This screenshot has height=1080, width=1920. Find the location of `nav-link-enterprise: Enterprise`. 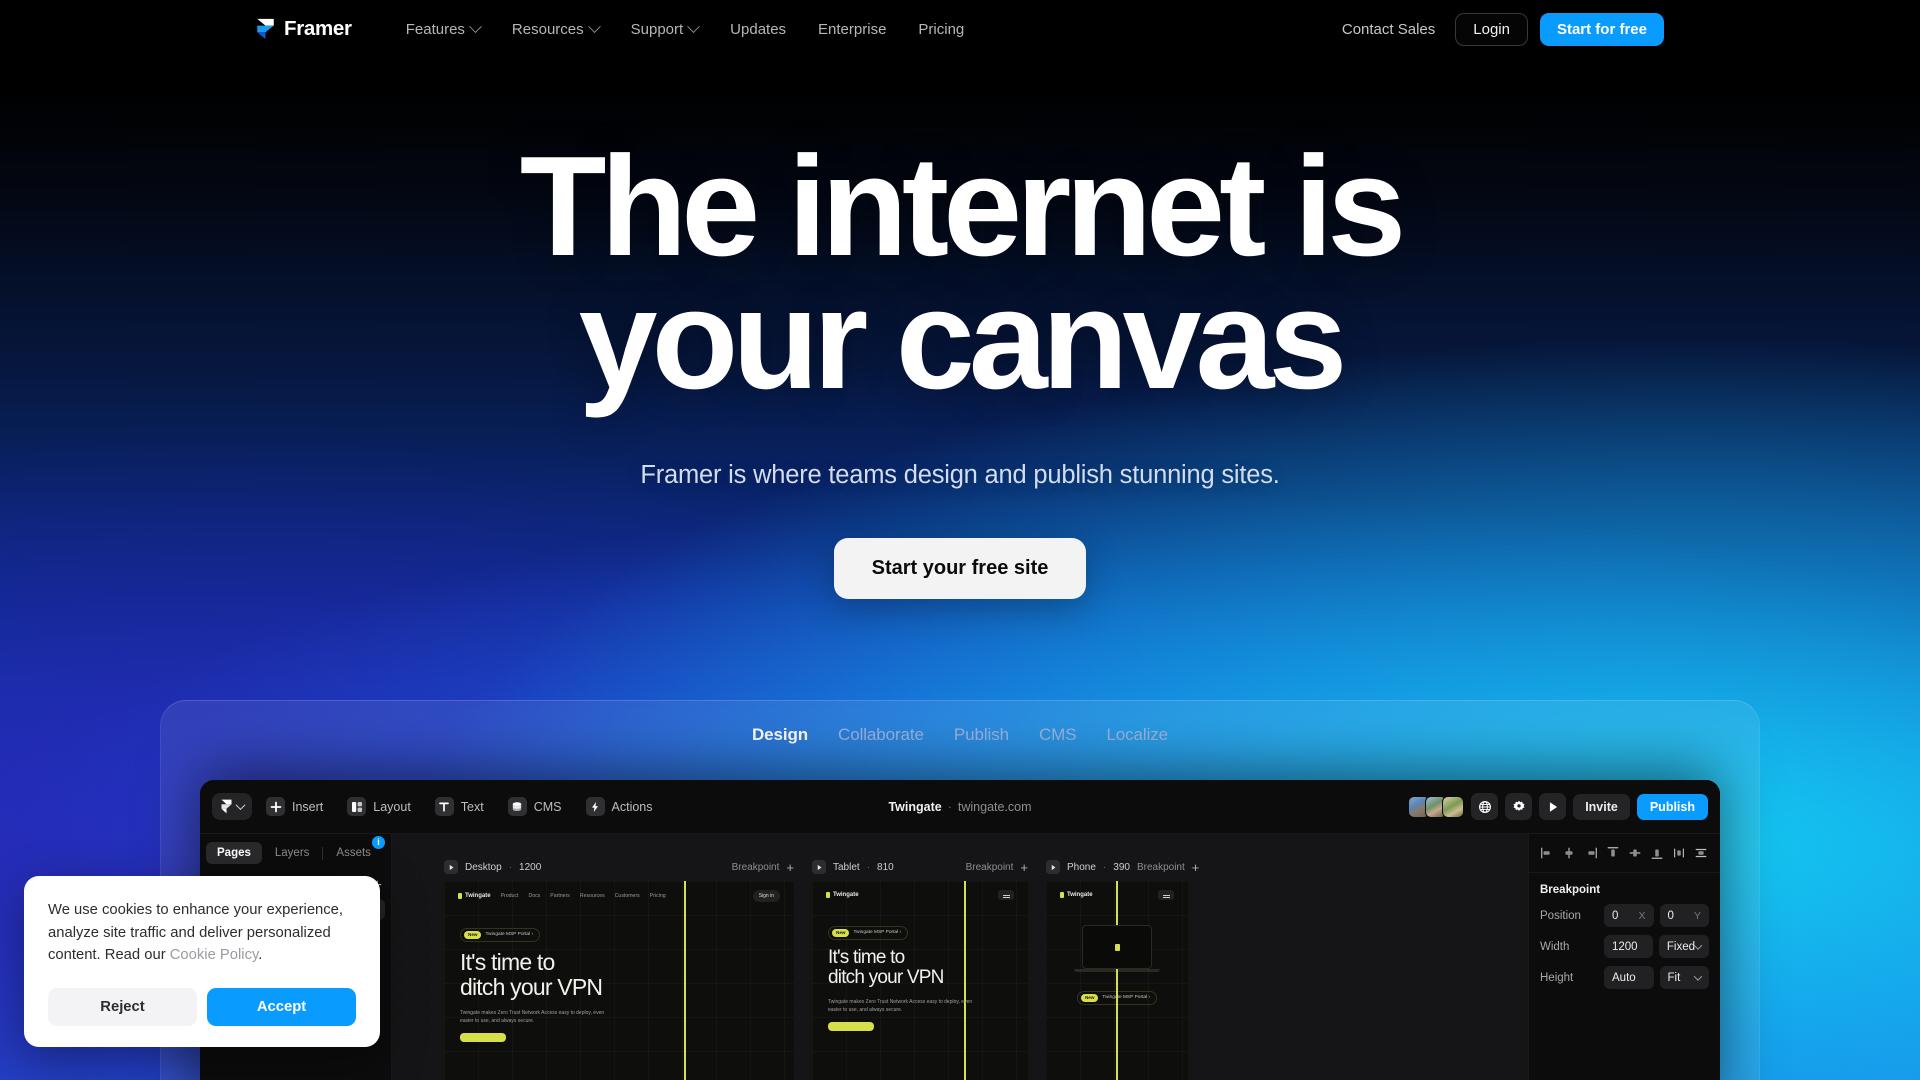

nav-link-enterprise: Enterprise is located at coordinates (852, 29).